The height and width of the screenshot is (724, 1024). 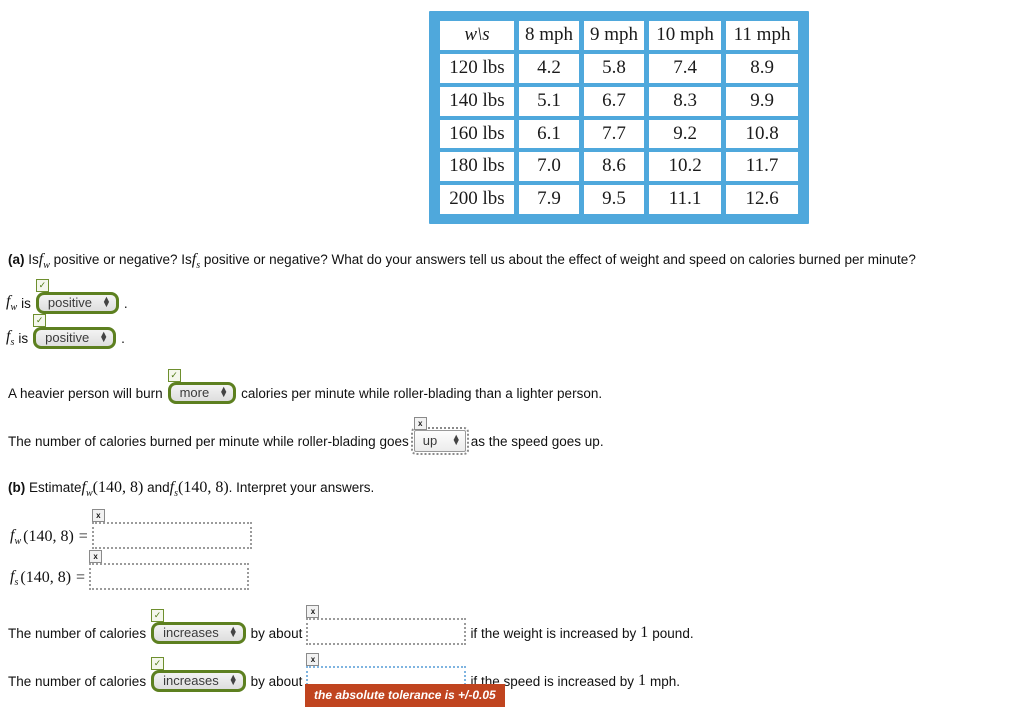 I want to click on part-b-q-args2: (140, 8), so click(x=203, y=487).